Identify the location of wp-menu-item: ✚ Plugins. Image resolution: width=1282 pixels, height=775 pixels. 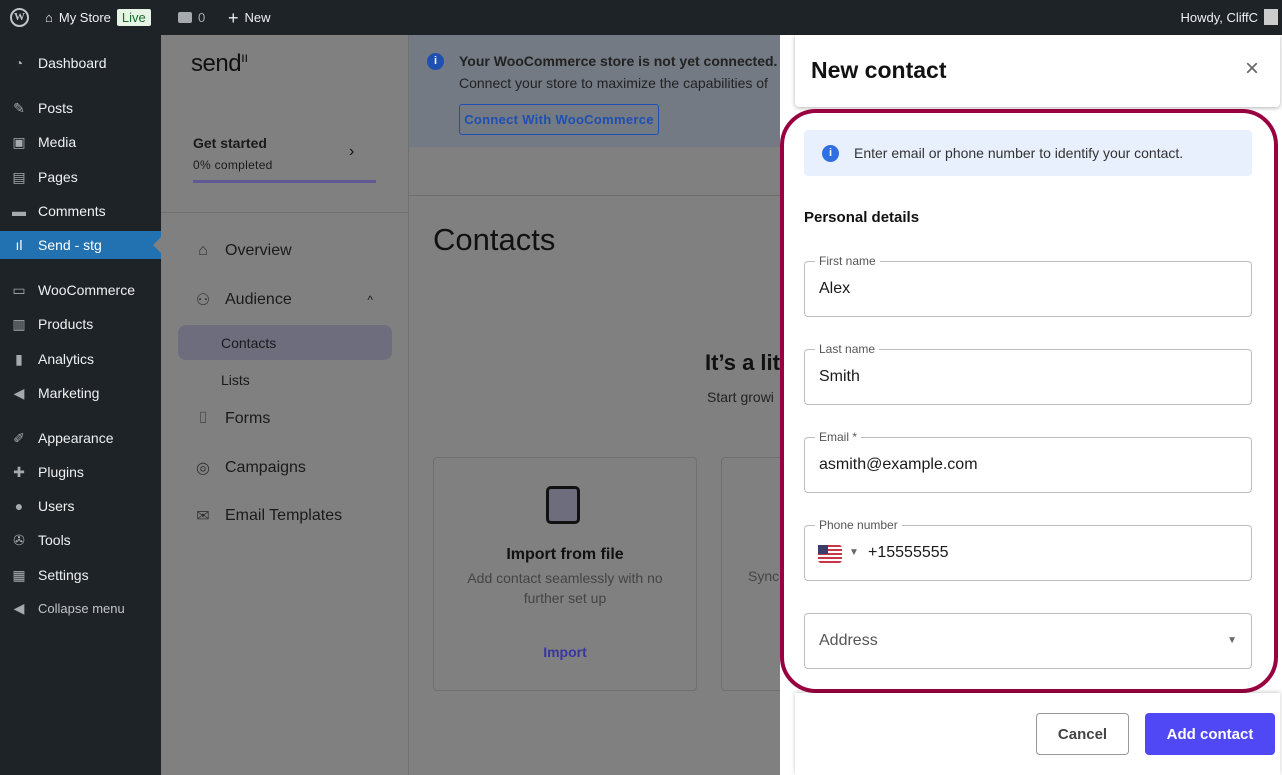
(80, 472).